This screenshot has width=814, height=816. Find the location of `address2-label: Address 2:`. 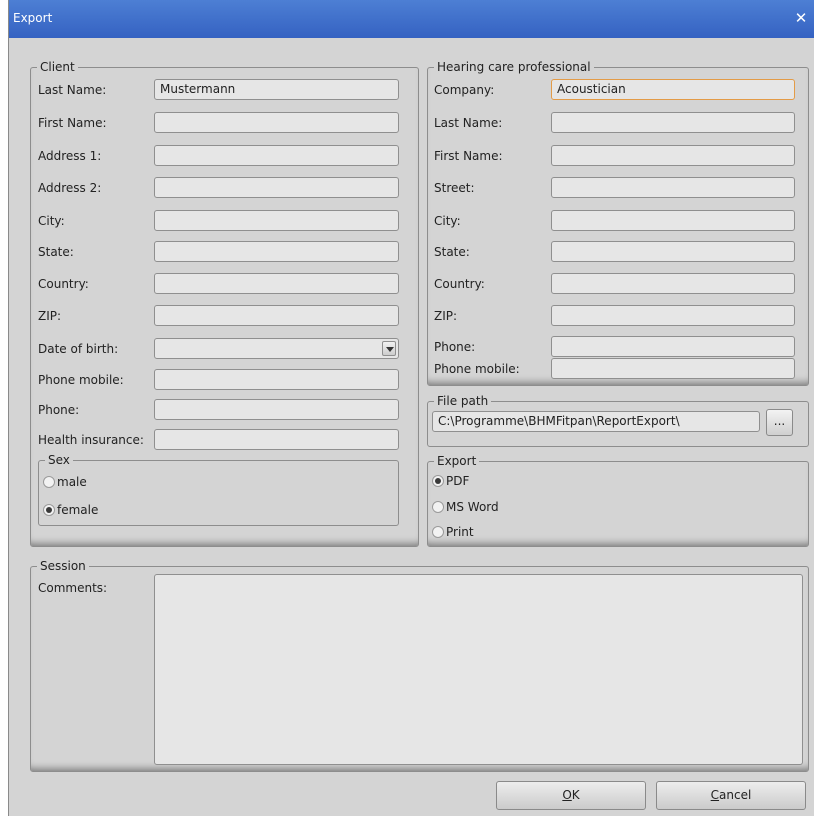

address2-label: Address 2: is located at coordinates (70, 188).